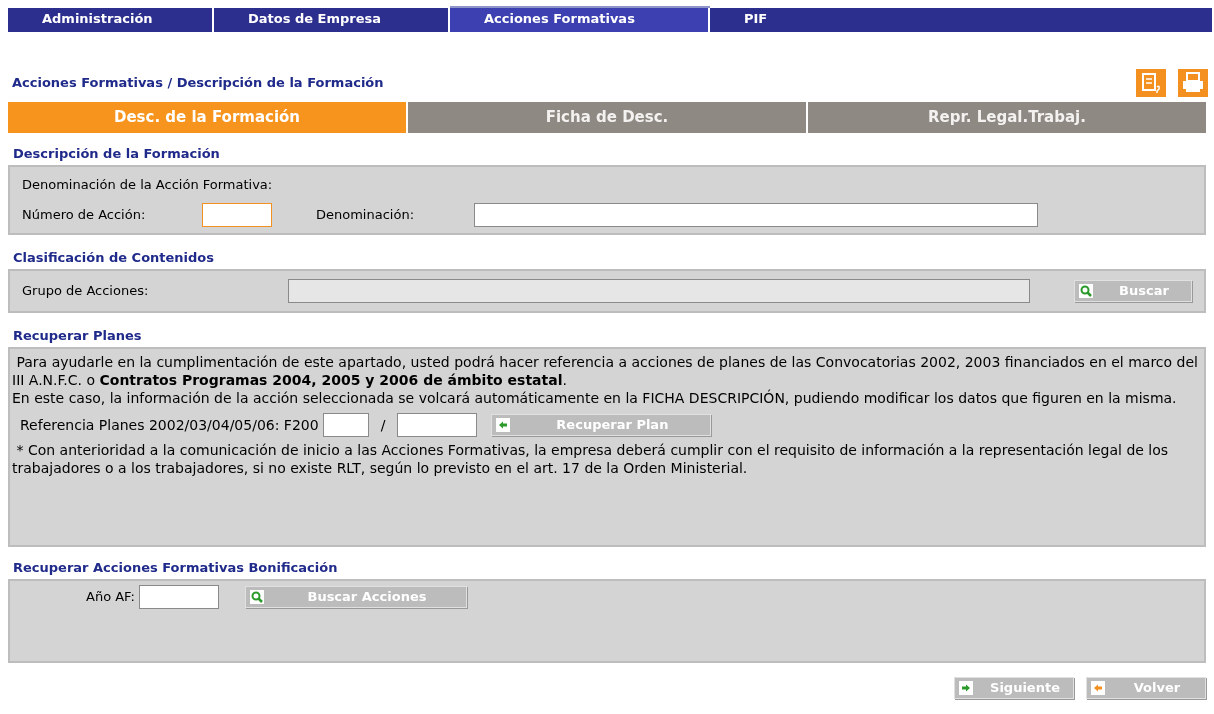 The height and width of the screenshot is (714, 1214). What do you see at coordinates (355, 597) in the screenshot?
I see `search-actions-button: Buscar Acciones` at bounding box center [355, 597].